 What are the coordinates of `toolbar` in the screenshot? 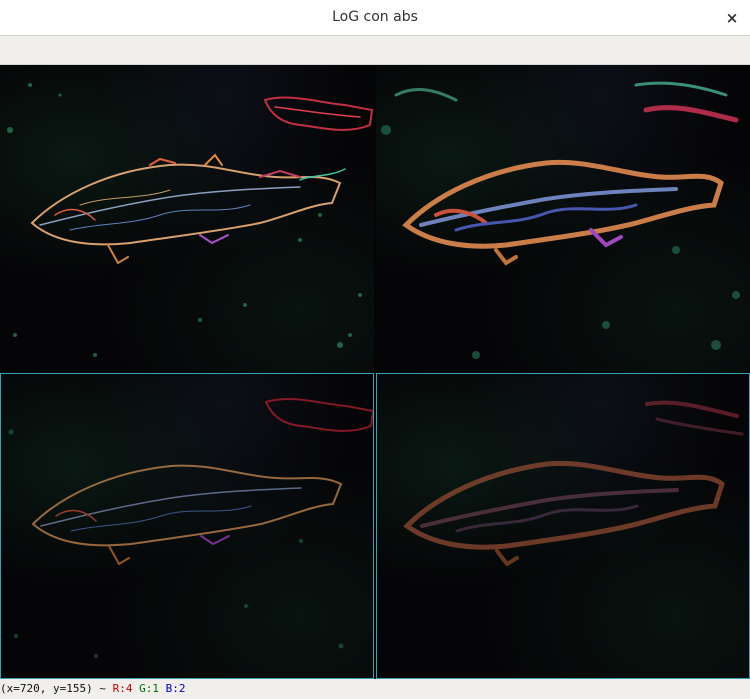 It's located at (375, 50).